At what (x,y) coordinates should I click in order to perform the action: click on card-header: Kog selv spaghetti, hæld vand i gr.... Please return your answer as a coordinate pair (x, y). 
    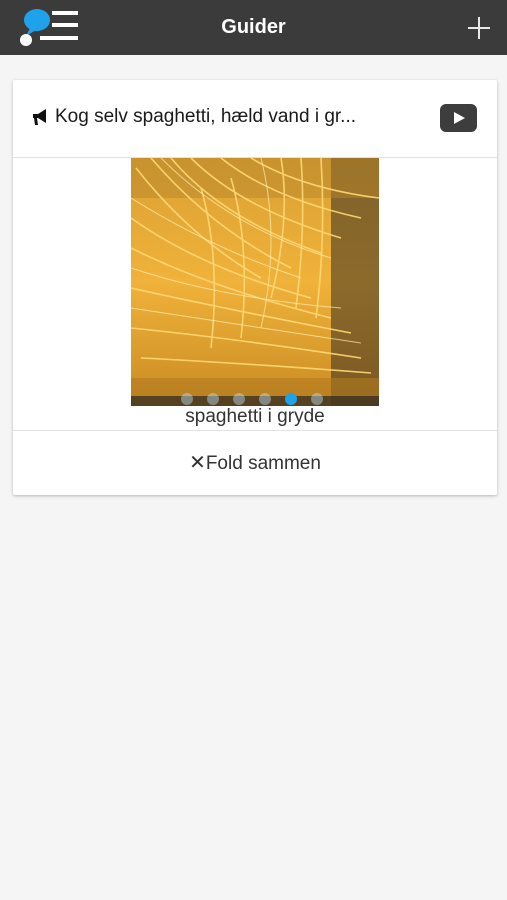
    Looking at the image, I should click on (255, 119).